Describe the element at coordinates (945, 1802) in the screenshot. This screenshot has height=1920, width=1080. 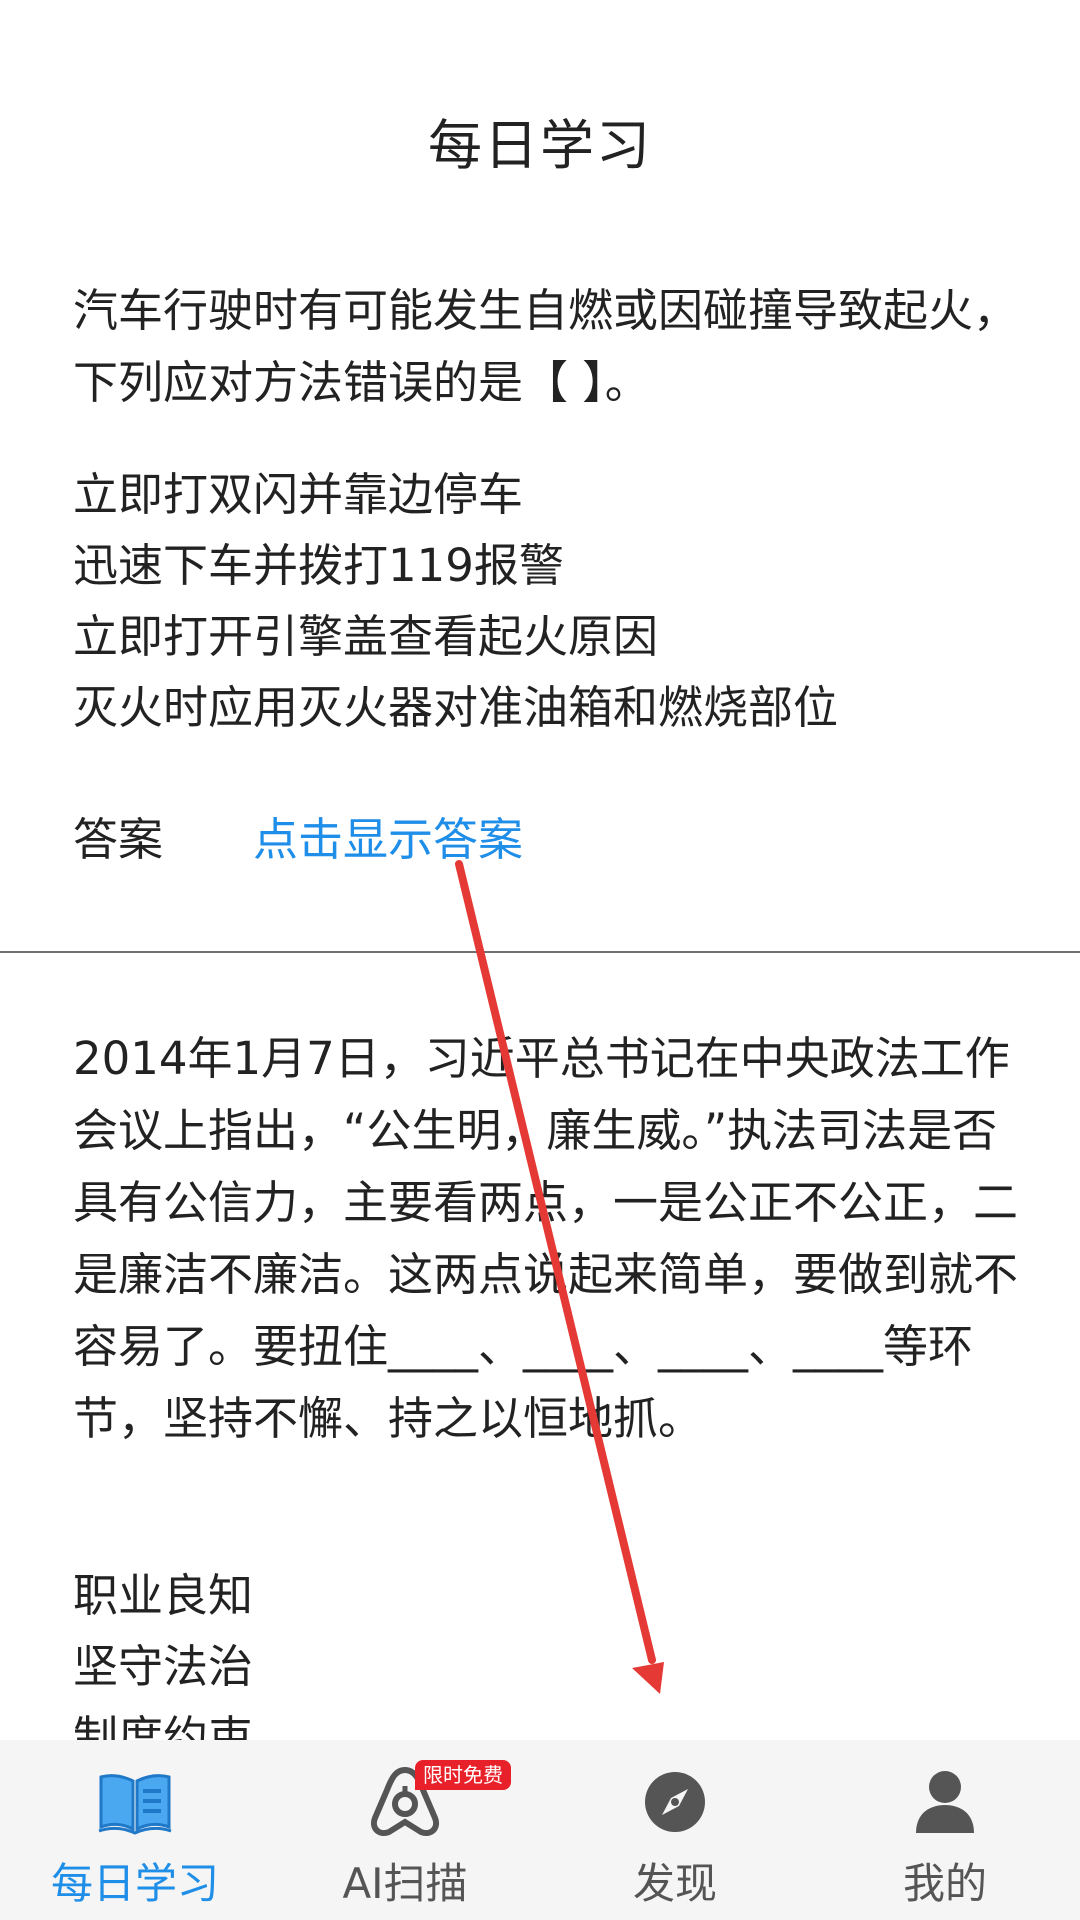
I see `person-icon` at that location.